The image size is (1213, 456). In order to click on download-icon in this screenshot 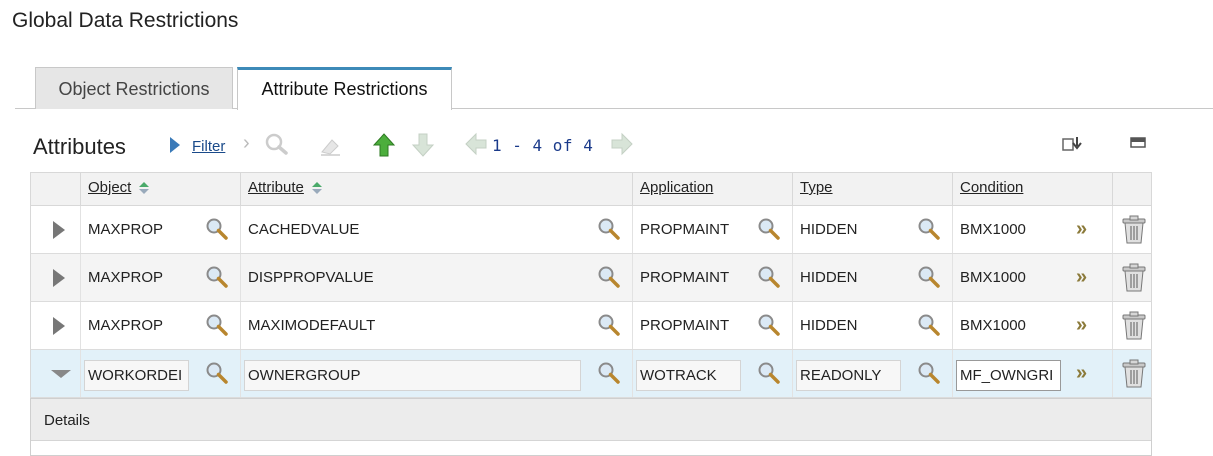, I will do `click(1073, 147)`.